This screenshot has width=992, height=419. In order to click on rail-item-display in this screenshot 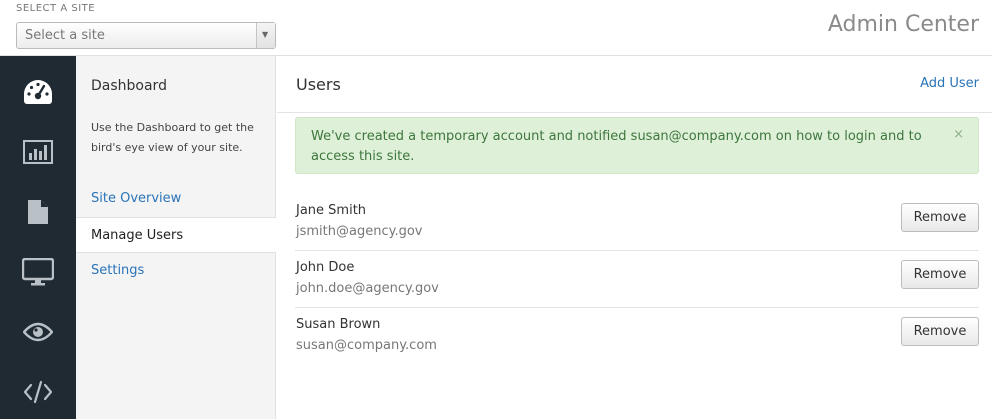, I will do `click(38, 272)`.